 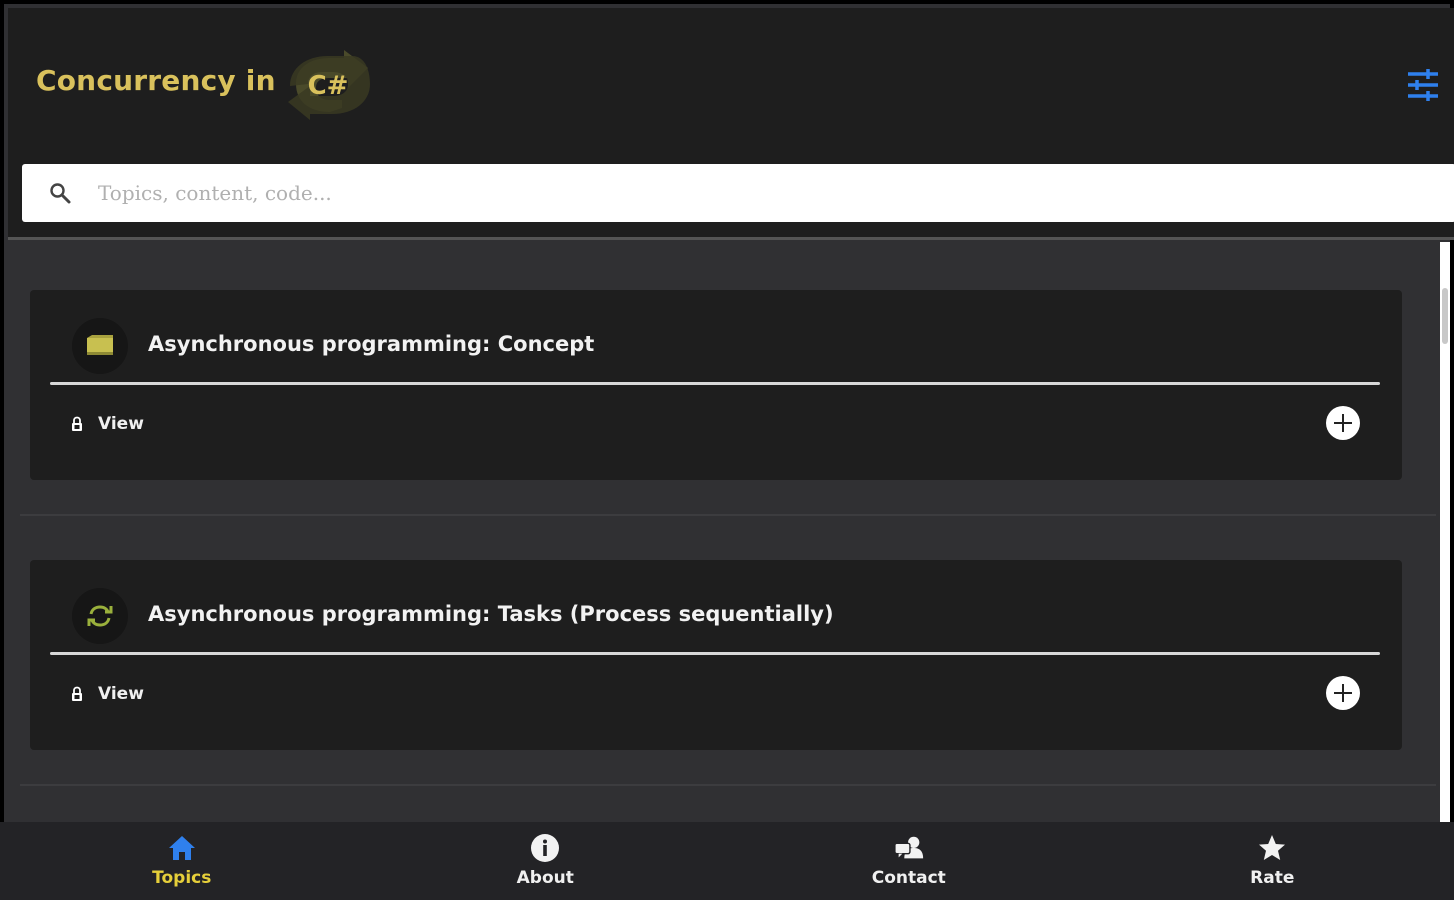 I want to click on nav-label: About, so click(x=545, y=878).